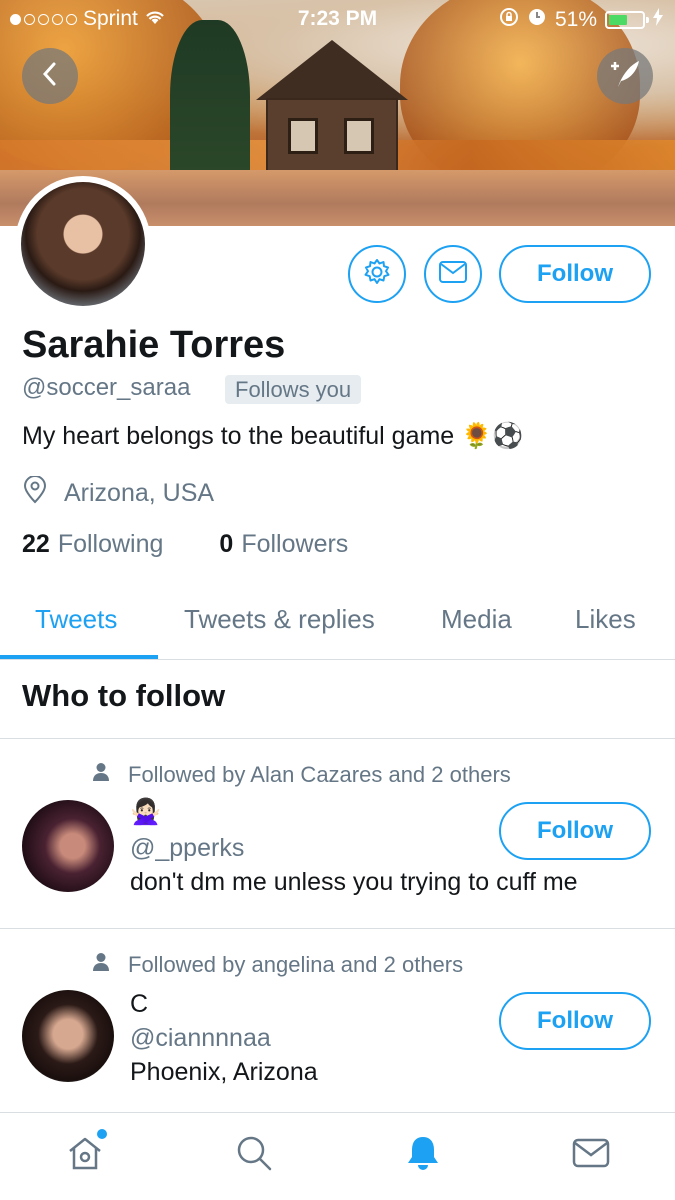 This screenshot has height=1200, width=675. I want to click on tab-tweets-and-replies: Tweets & replies, so click(279, 619).